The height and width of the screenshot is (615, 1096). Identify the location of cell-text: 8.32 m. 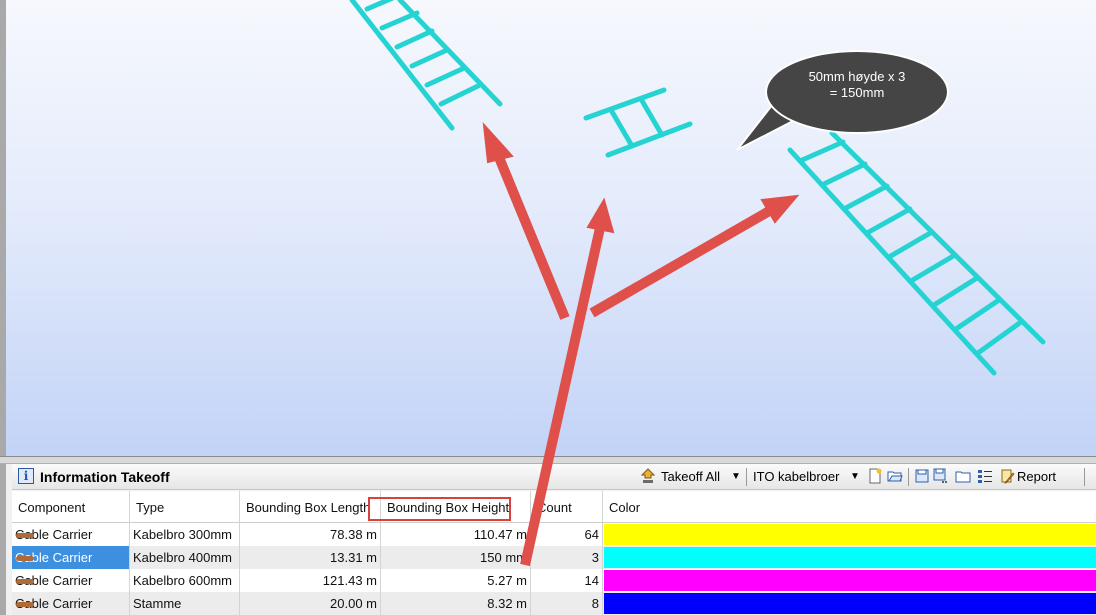
(507, 603).